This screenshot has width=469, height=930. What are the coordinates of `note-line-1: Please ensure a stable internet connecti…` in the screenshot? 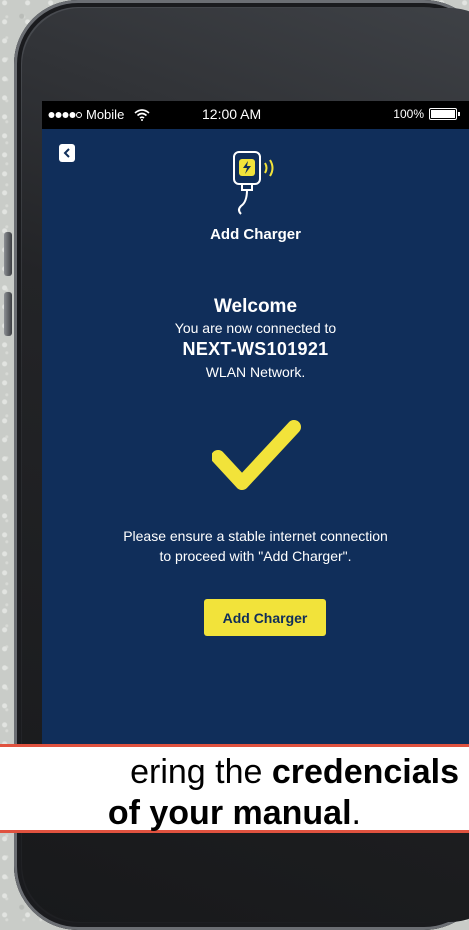 It's located at (255, 536).